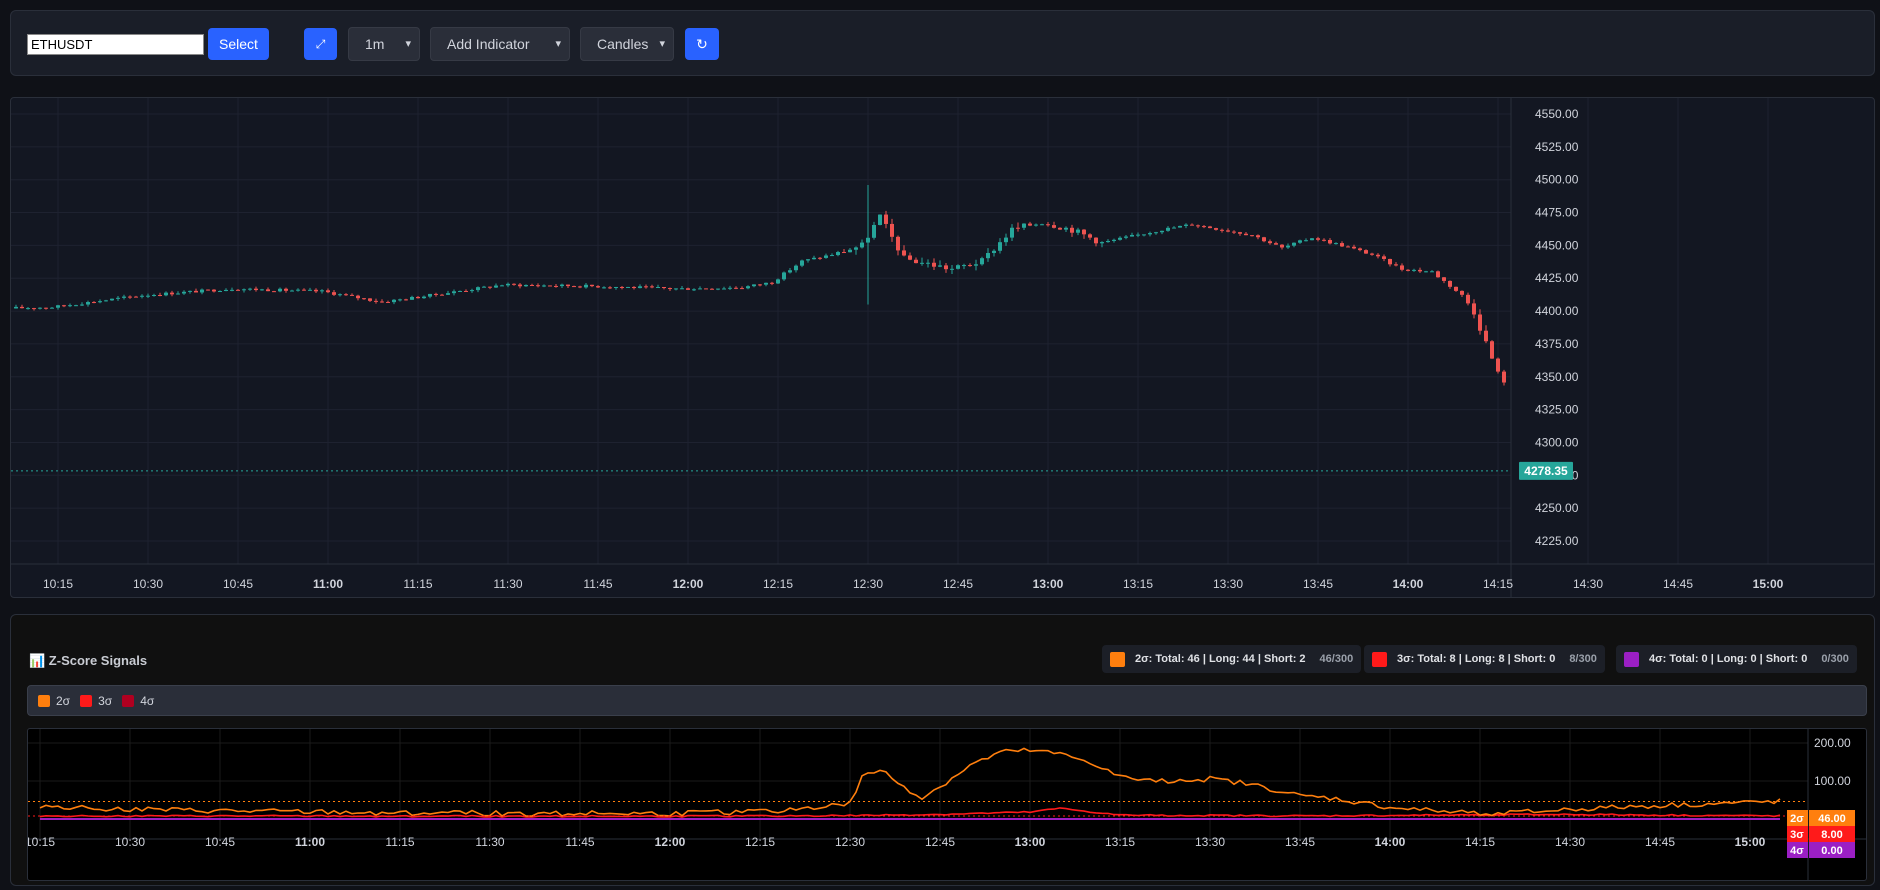 The height and width of the screenshot is (890, 1880). I want to click on legend-item-3sigma: 3σ, so click(96, 701).